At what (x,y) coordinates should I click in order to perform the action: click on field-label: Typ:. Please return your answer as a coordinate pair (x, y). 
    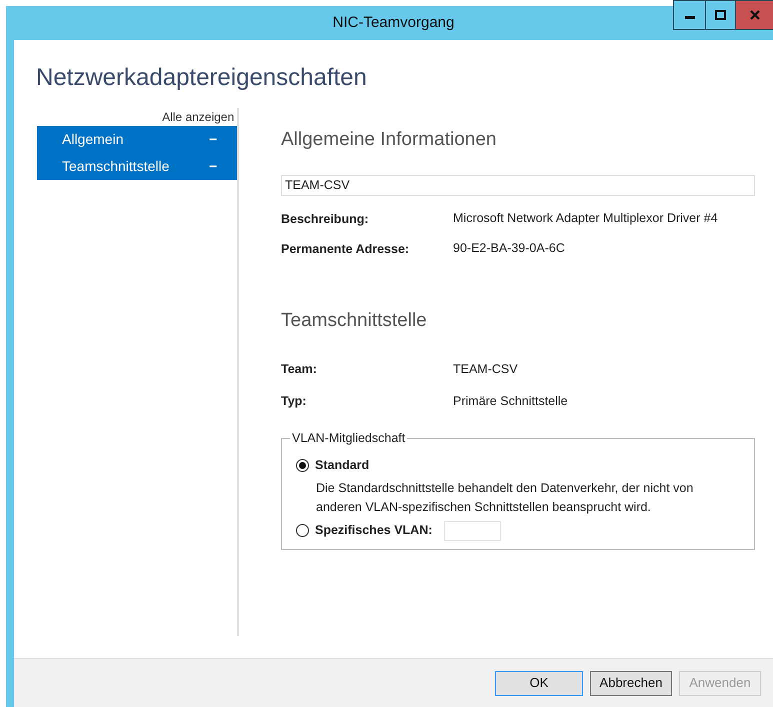
    Looking at the image, I should click on (294, 401).